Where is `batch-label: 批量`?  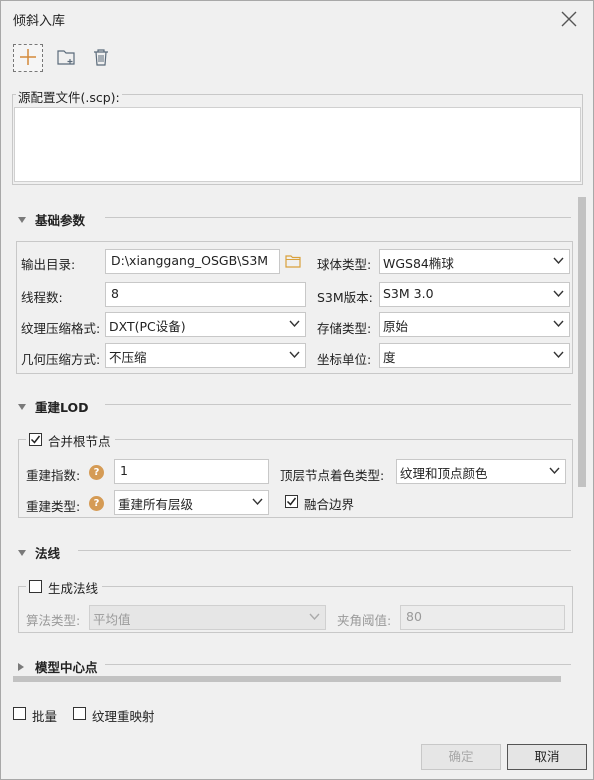 batch-label: 批量 is located at coordinates (45, 716).